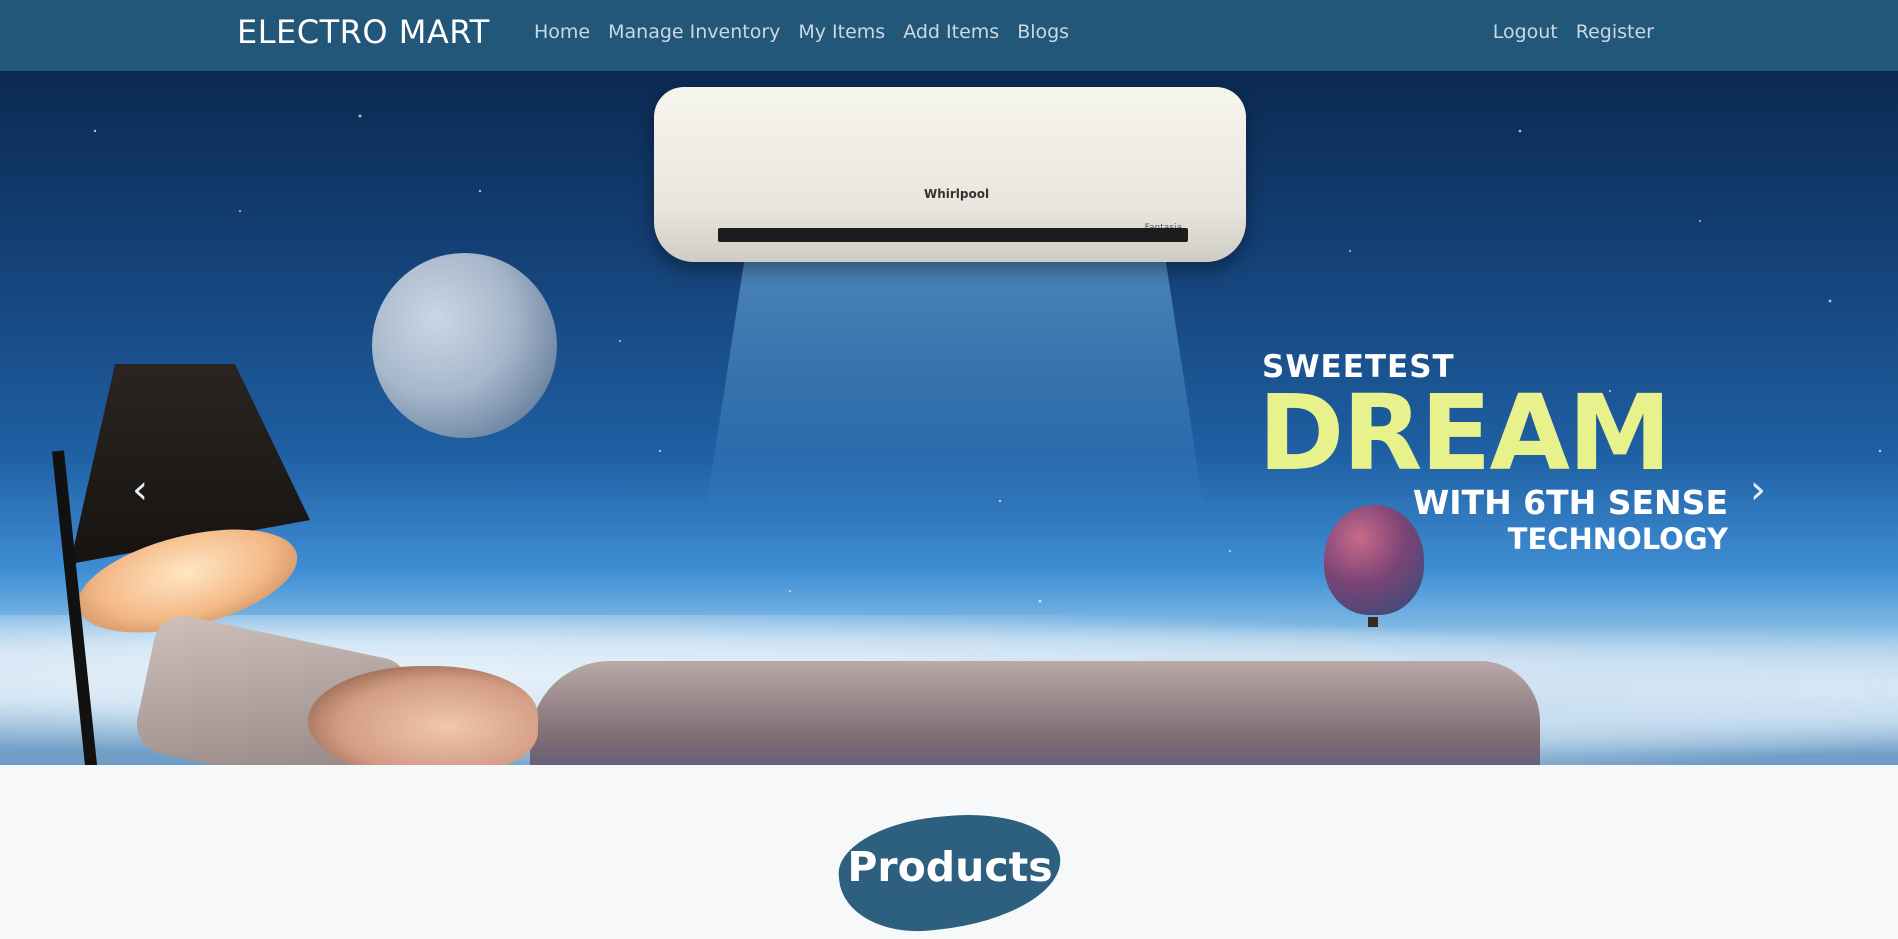  Describe the element at coordinates (950, 174) in the screenshot. I see `air-conditioner-image: Whirlpool Fantasia` at that location.